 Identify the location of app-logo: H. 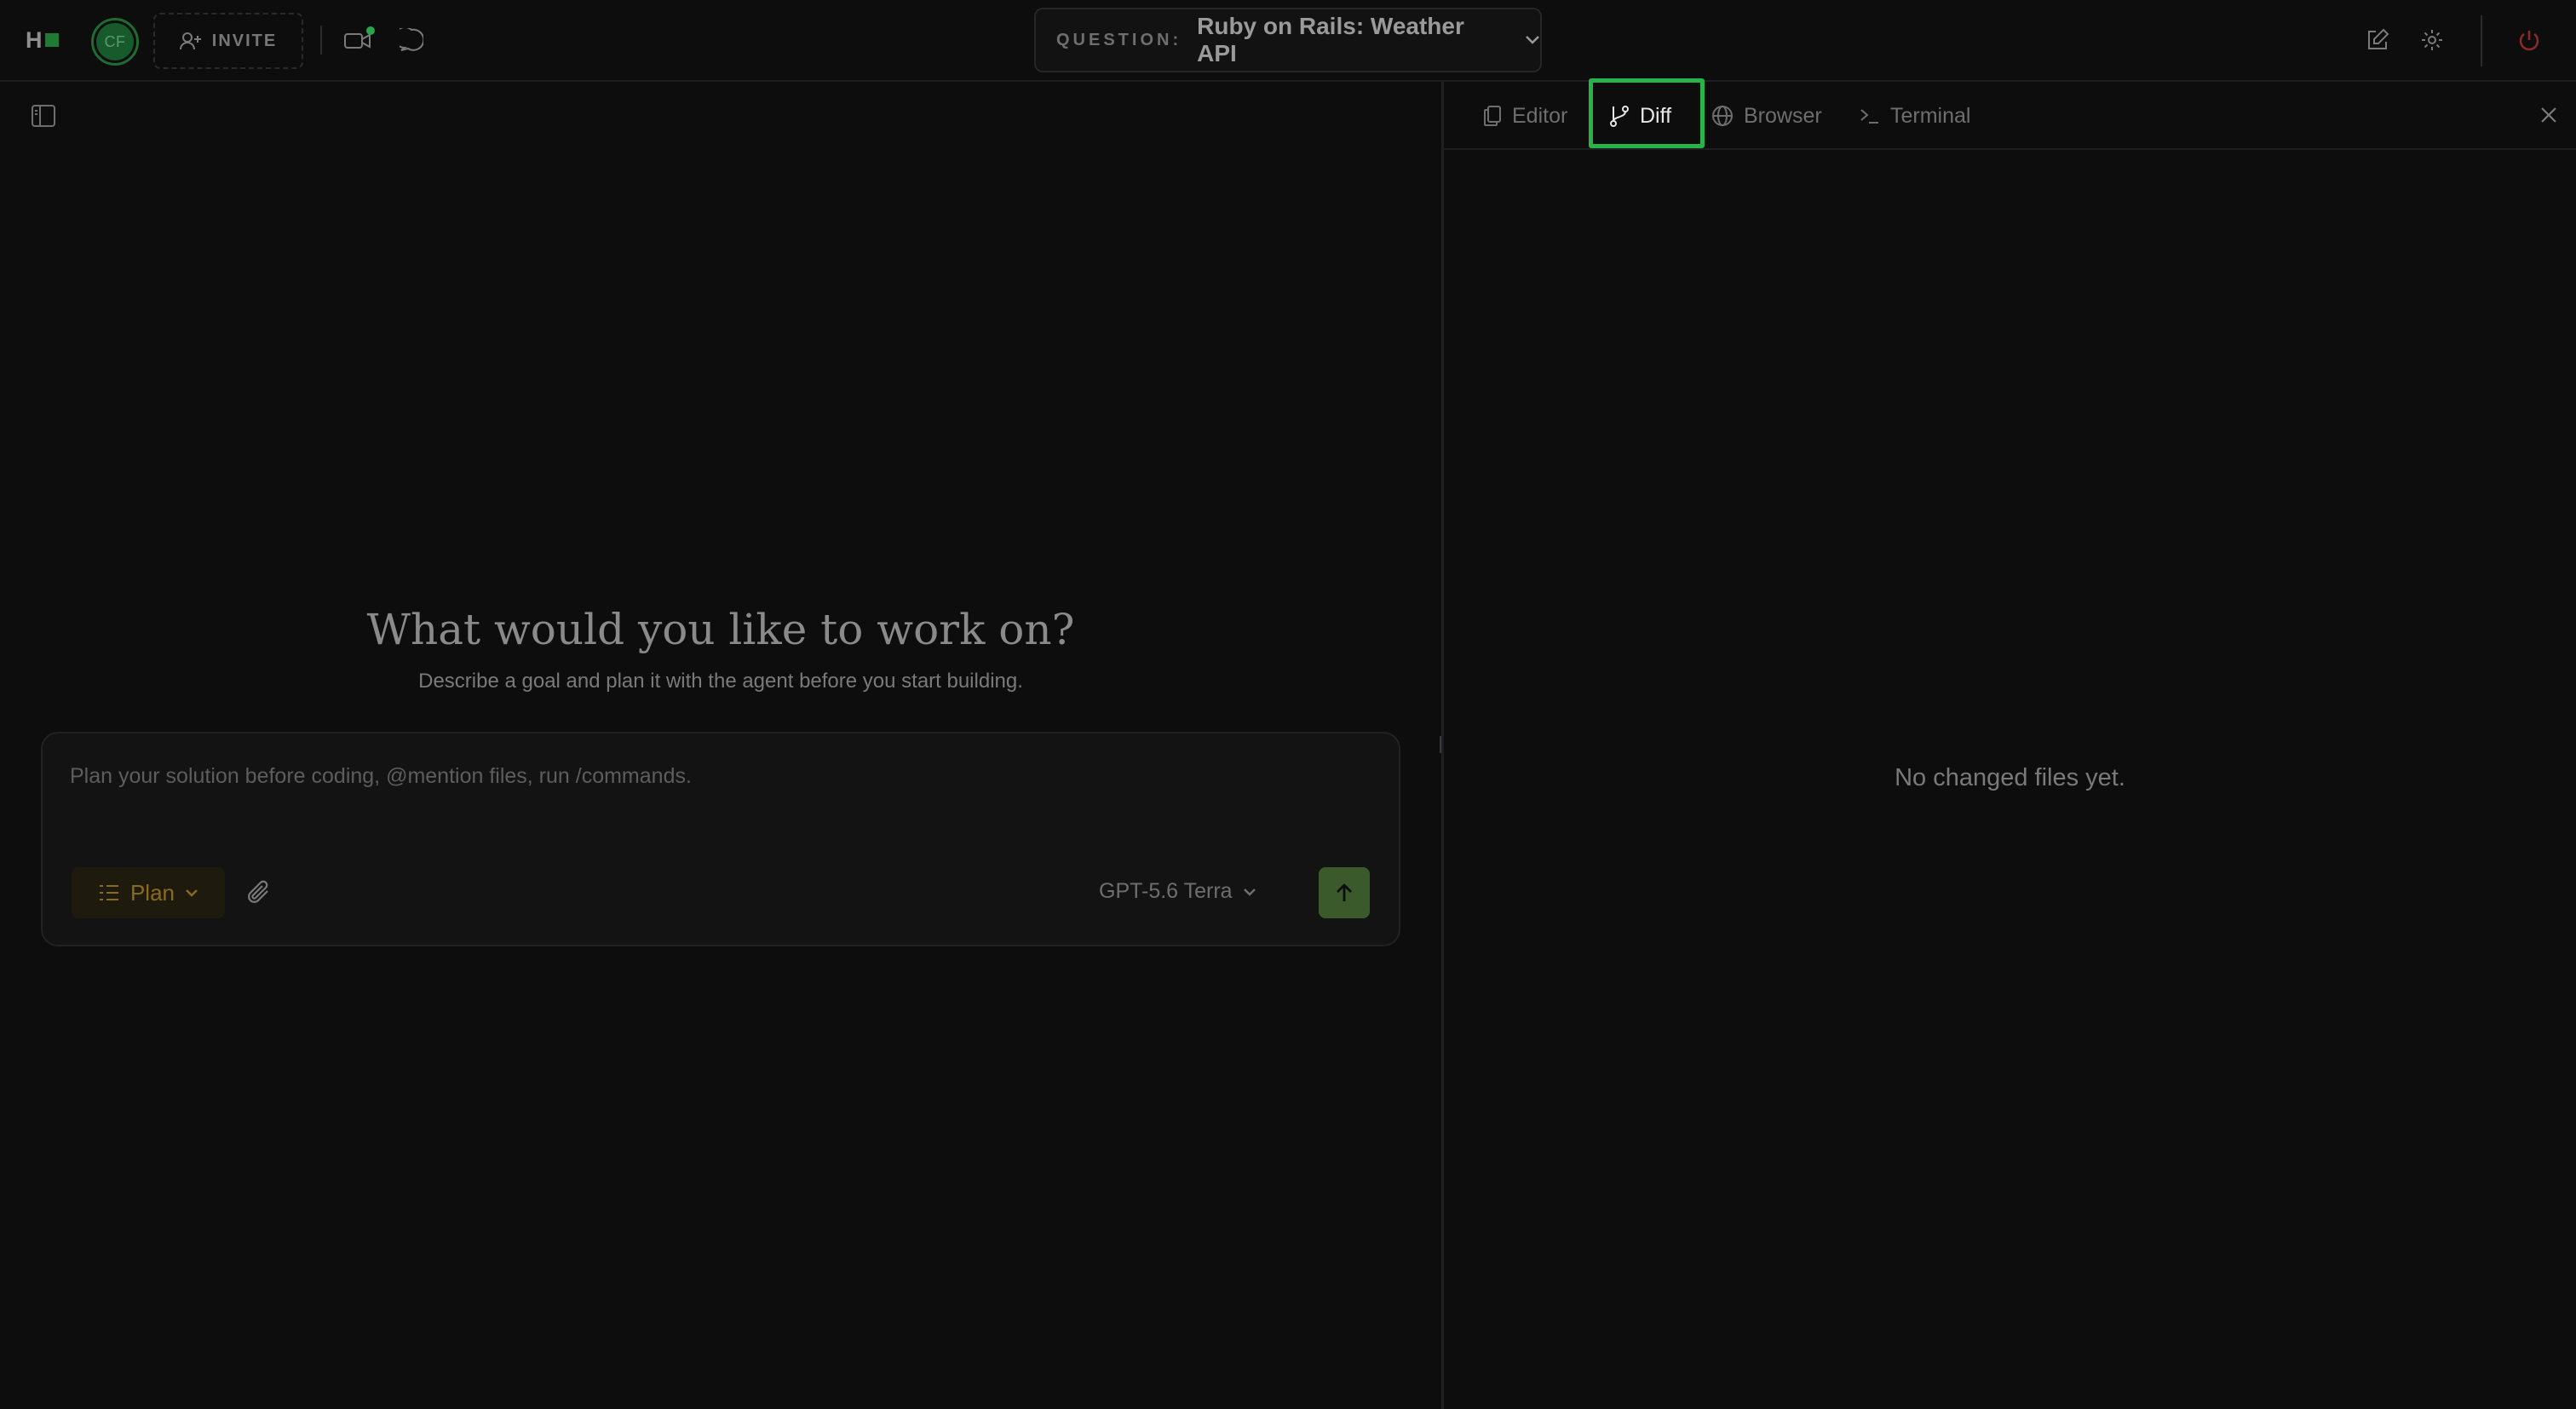
(43, 39).